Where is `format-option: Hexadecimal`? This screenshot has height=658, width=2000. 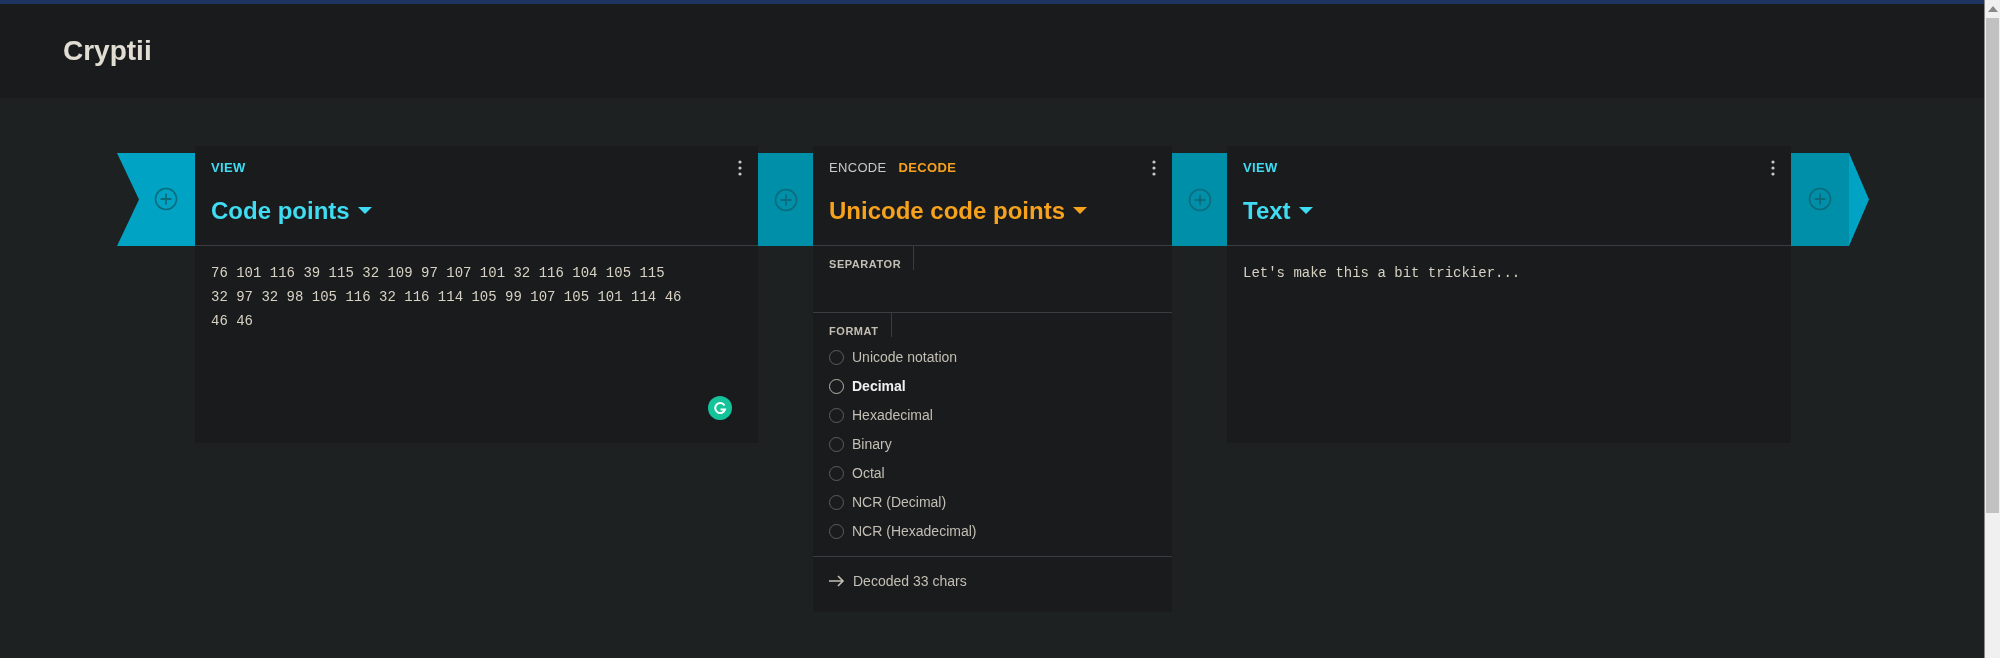
format-option: Hexadecimal is located at coordinates (992, 415).